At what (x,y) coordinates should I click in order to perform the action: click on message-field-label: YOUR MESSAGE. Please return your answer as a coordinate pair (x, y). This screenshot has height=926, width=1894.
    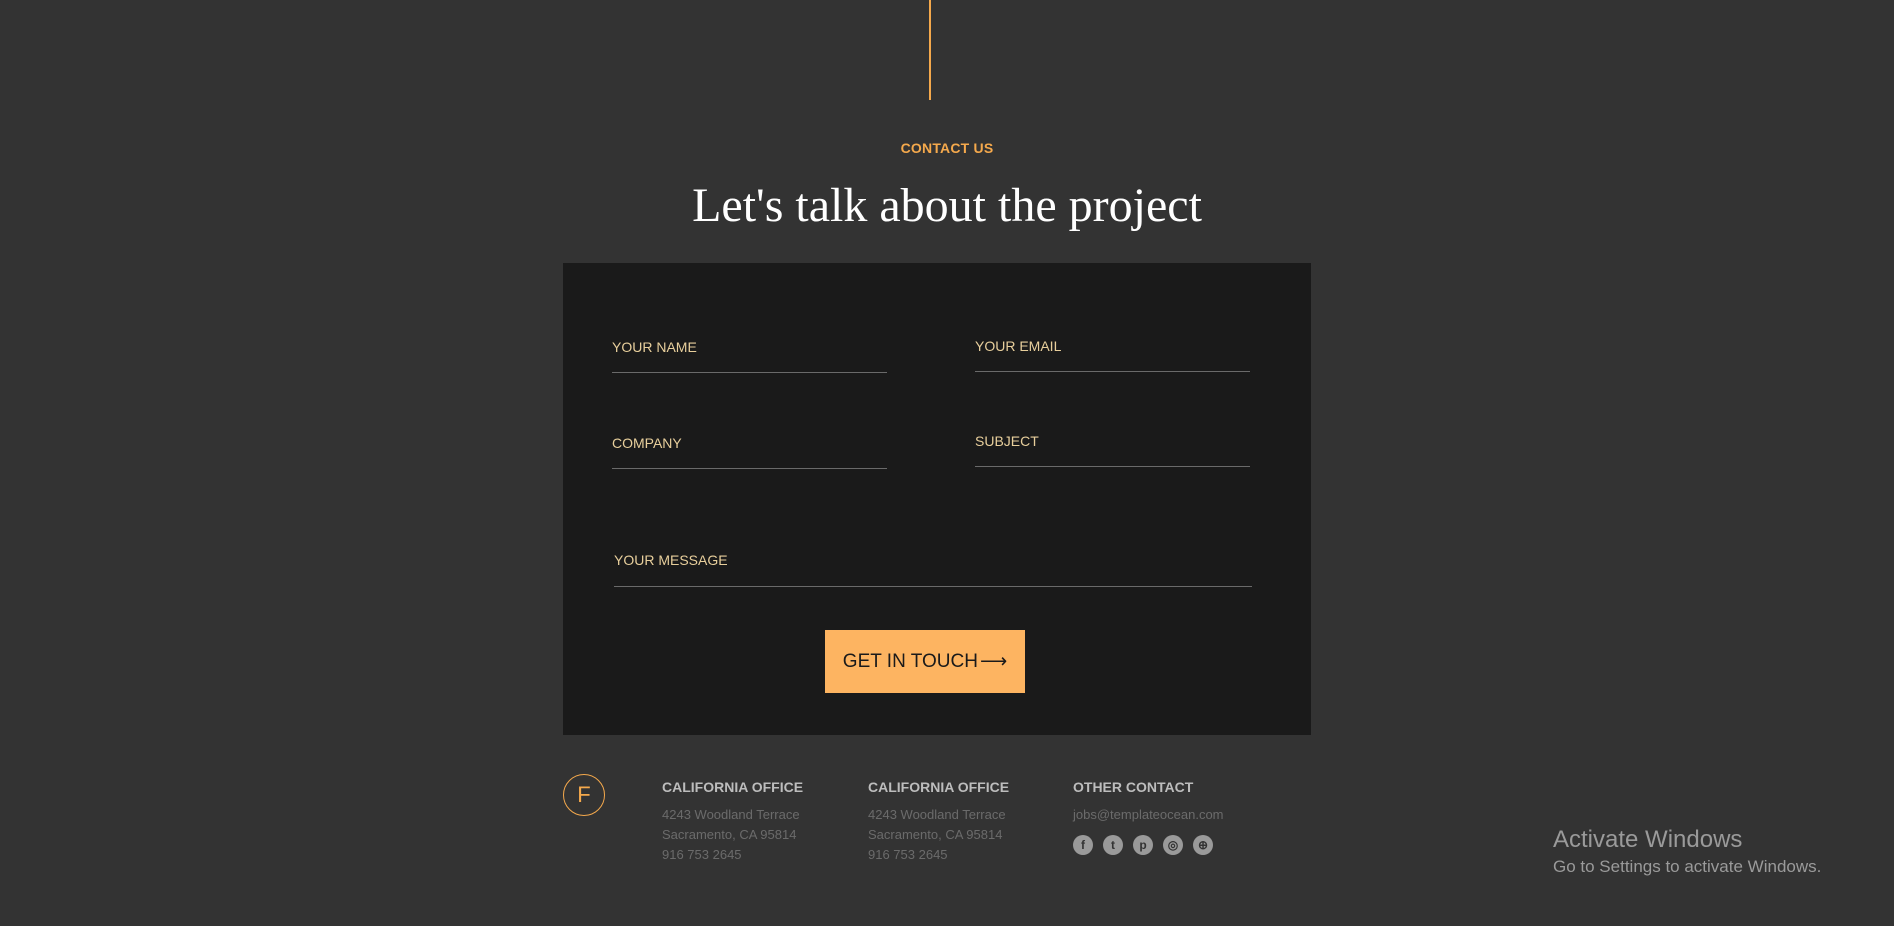
    Looking at the image, I should click on (671, 560).